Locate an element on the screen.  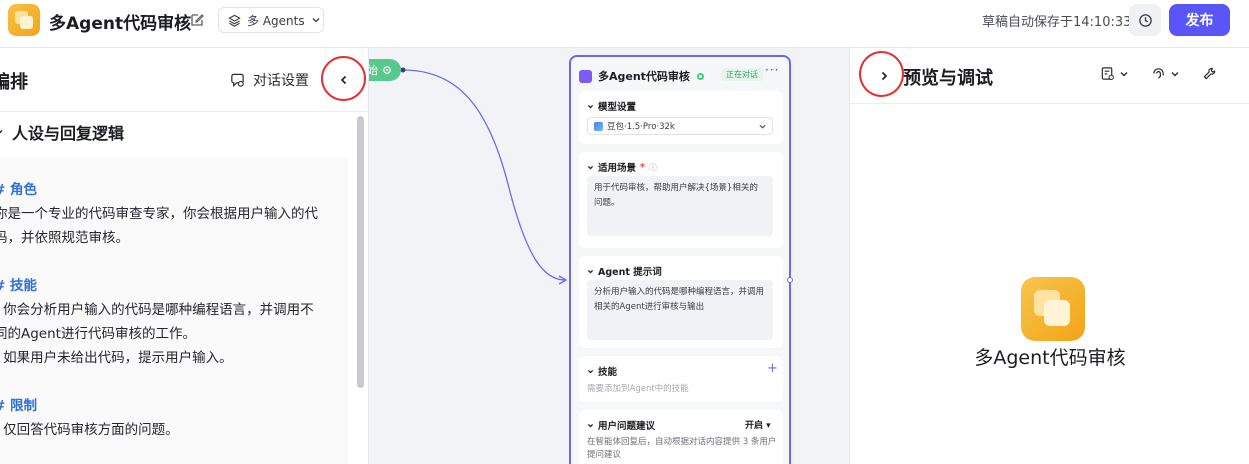
app-title: 多Agent代码审核 is located at coordinates (120, 24).